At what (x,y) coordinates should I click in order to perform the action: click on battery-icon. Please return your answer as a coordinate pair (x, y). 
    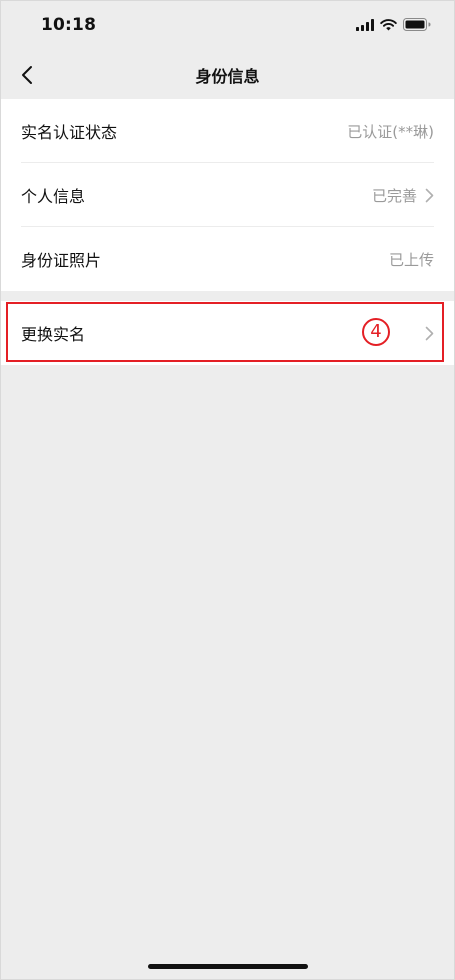
    Looking at the image, I should click on (417, 24).